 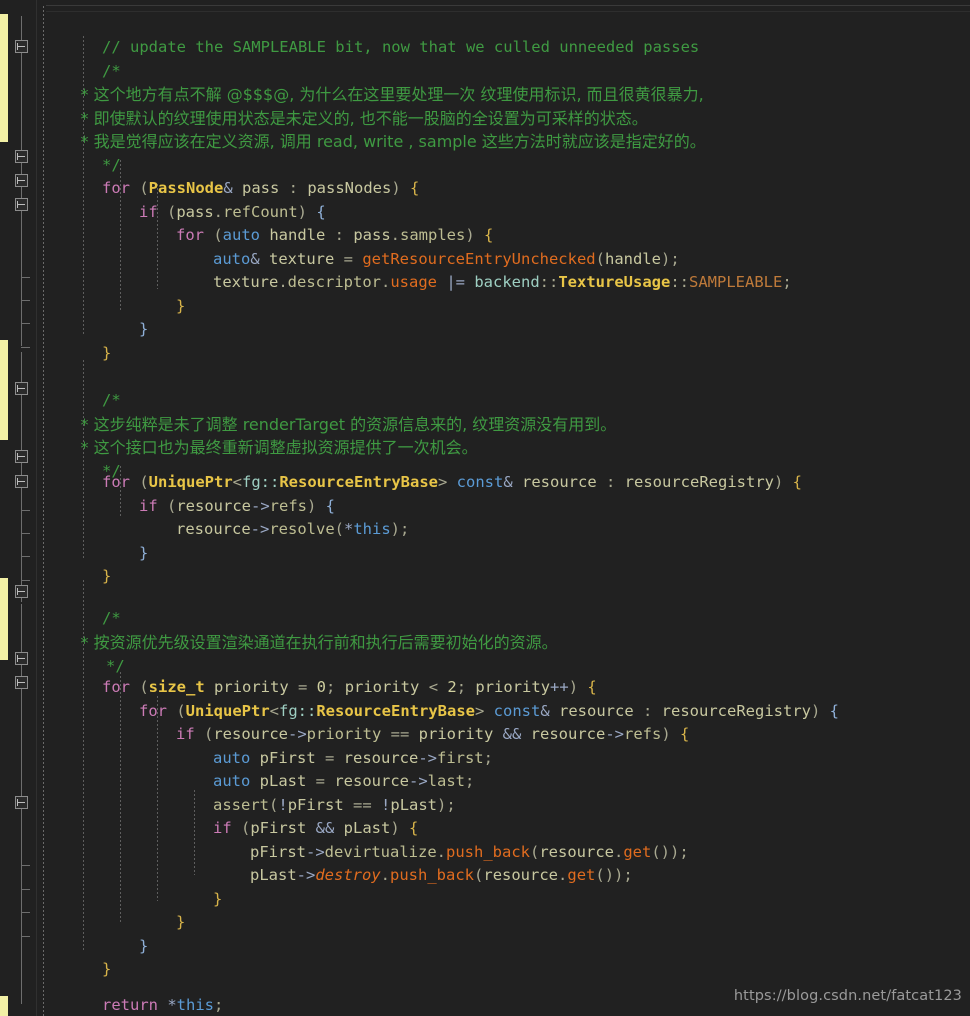 I want to click on code-line: * 即使默认的纹理使用状态是未定义的, 也不能一股脑的全设置为可采样的状态。, so click(x=349, y=105).